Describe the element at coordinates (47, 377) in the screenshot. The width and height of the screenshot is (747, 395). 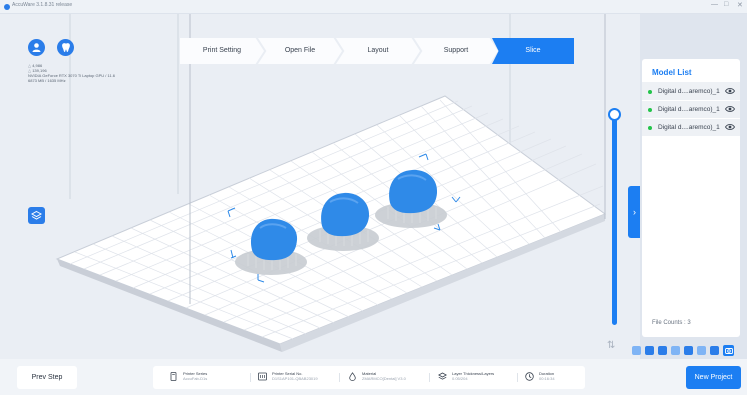
I see `prev-step-button: Prev Step` at that location.